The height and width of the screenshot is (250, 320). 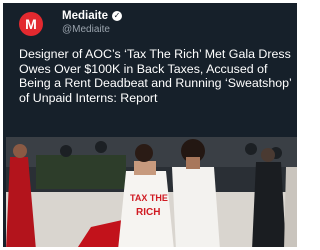 What do you see at coordinates (86, 29) in the screenshot?
I see `account-handle: @Mediaite` at bounding box center [86, 29].